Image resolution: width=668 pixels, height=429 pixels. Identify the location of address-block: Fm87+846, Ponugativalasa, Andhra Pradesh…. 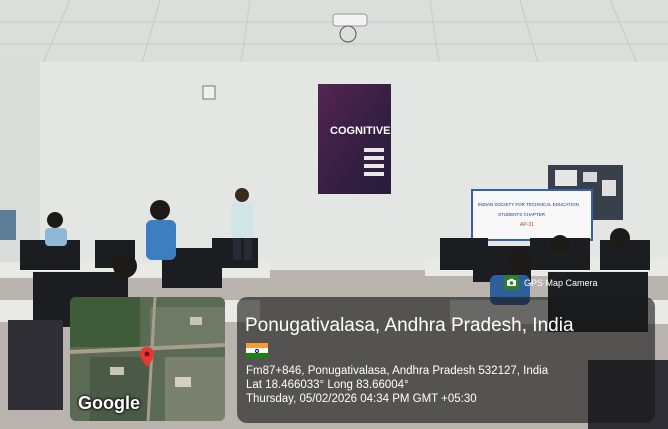
(397, 385).